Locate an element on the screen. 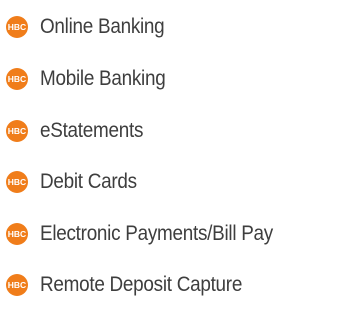  service-item-online-banking: HBC Online Banking is located at coordinates (89, 27).